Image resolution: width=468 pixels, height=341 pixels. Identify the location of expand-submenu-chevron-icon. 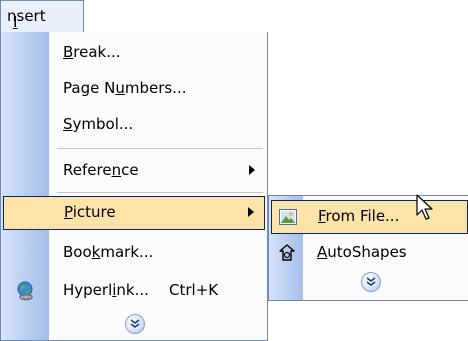
(371, 282).